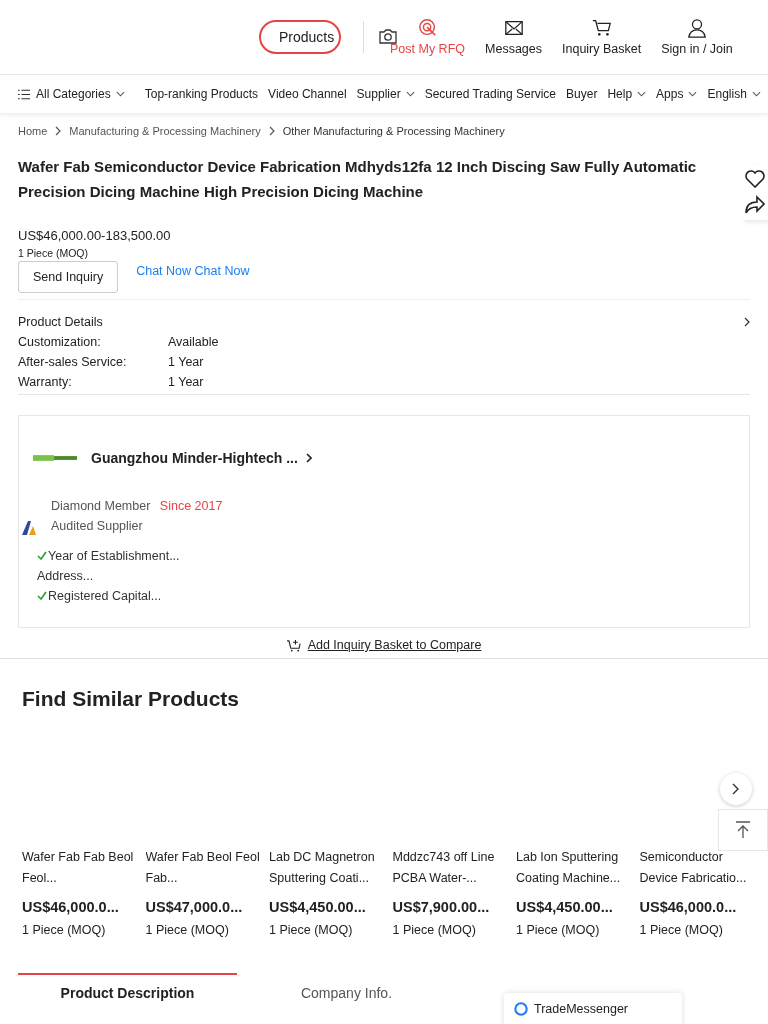  Describe the element at coordinates (55, 458) in the screenshot. I see `company-logo-icon` at that location.